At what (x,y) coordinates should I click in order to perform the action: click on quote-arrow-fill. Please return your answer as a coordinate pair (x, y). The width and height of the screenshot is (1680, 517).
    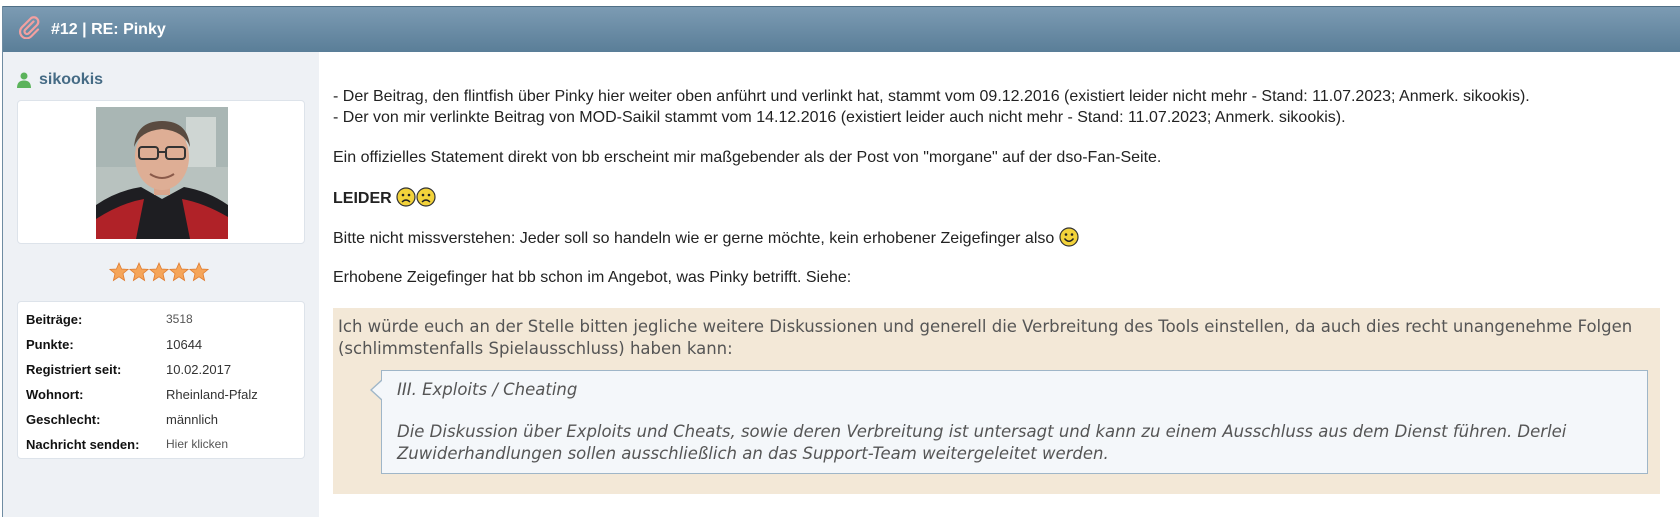
    Looking at the image, I should click on (377, 390).